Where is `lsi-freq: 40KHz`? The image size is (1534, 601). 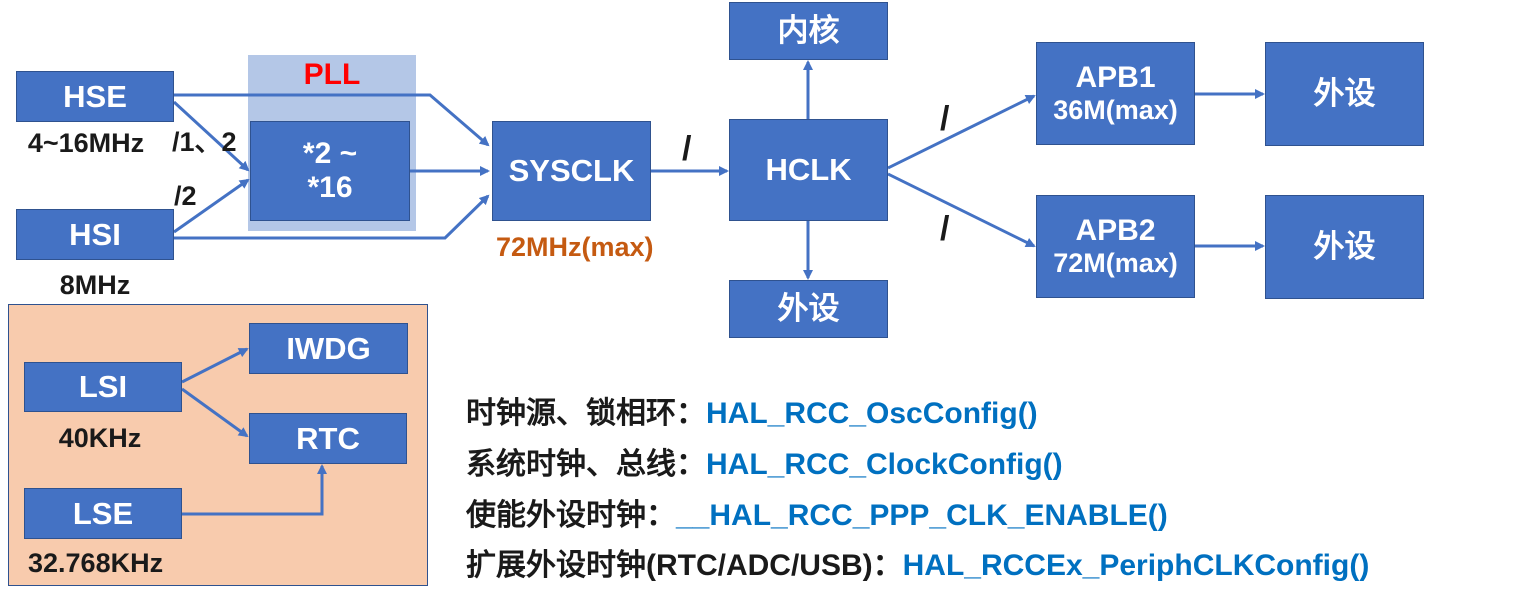 lsi-freq: 40KHz is located at coordinates (100, 438).